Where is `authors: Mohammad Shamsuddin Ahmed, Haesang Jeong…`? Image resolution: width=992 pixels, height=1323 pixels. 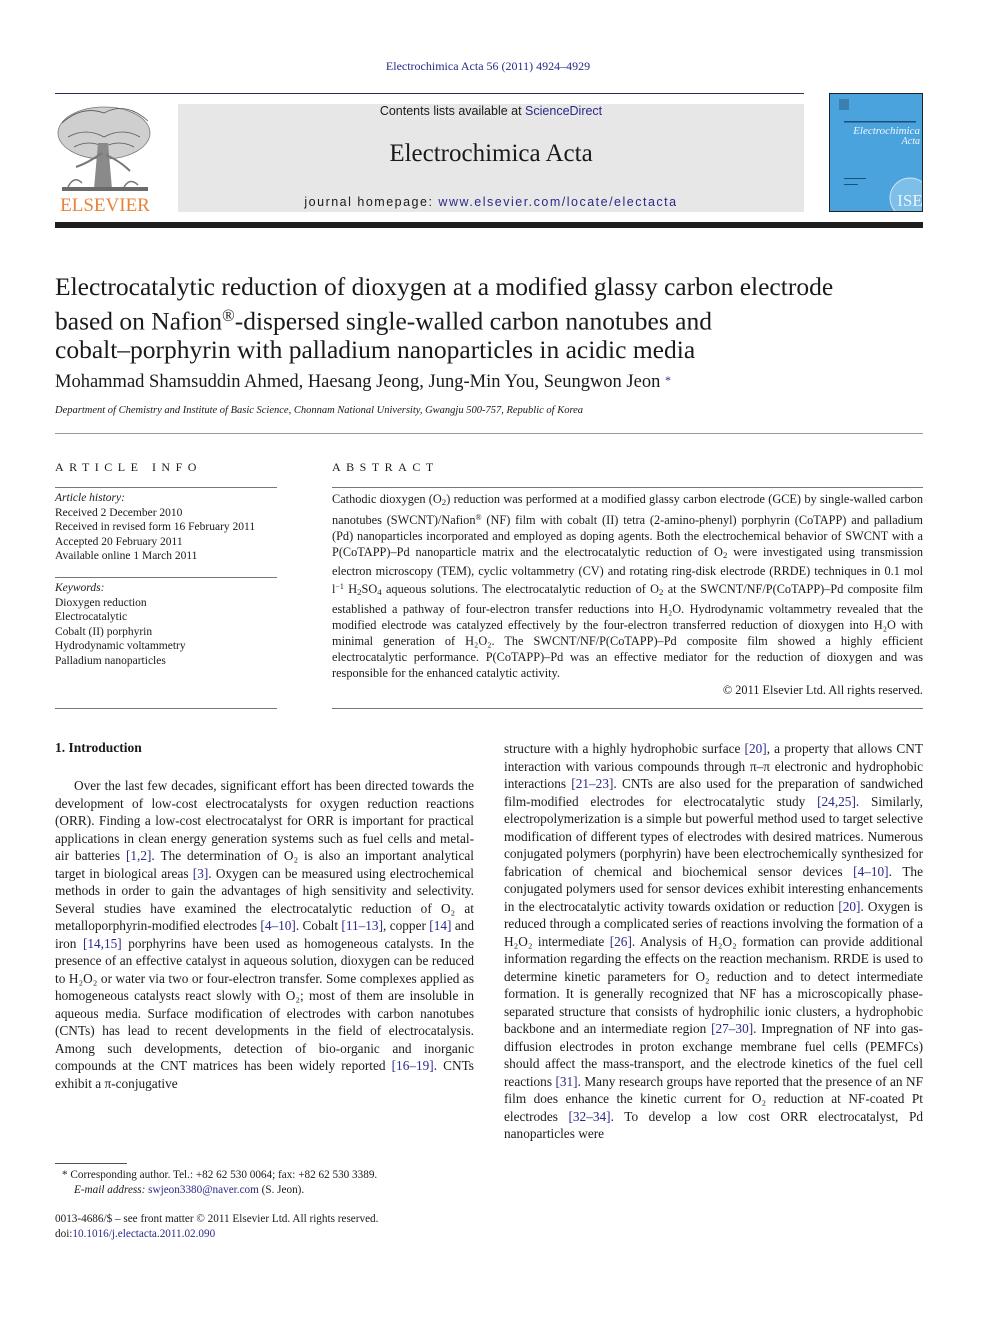
authors: Mohammad Shamsuddin Ahmed, Haesang Jeong… is located at coordinates (358, 382).